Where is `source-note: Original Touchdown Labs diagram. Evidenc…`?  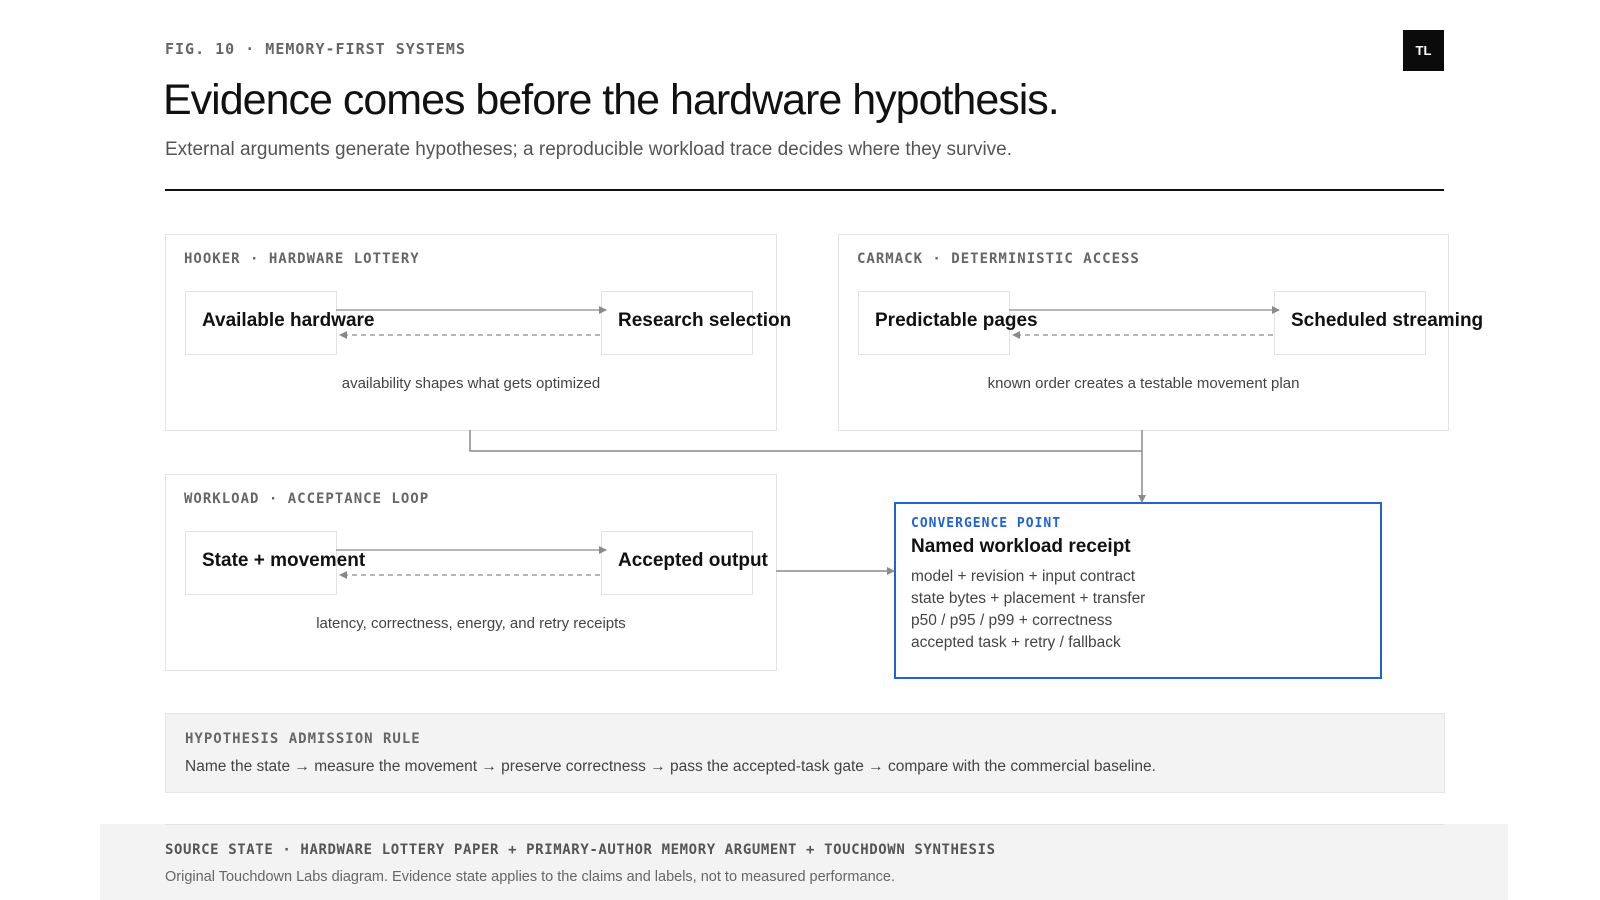
source-note: Original Touchdown Labs diagram. Evidenc… is located at coordinates (530, 877).